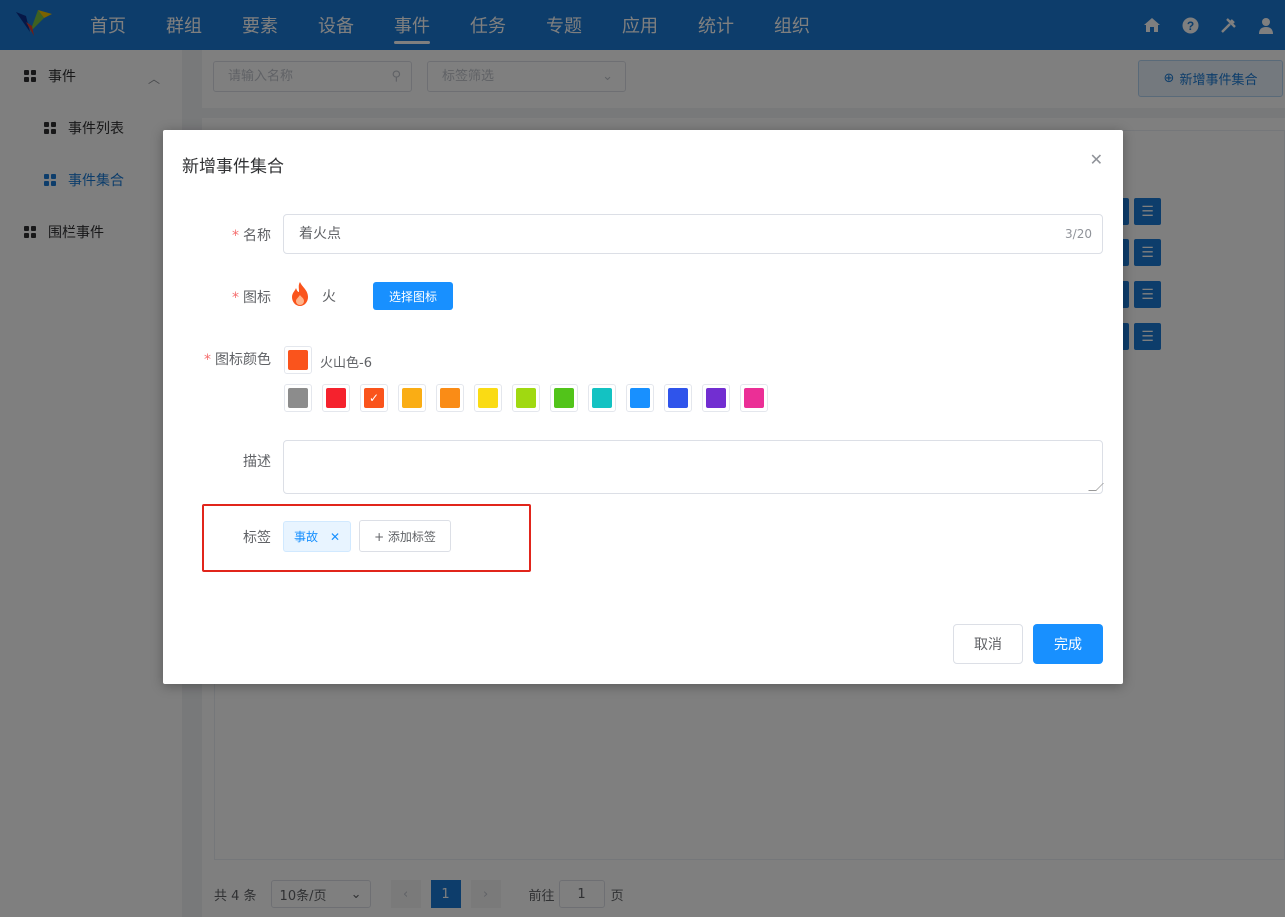 The image size is (1285, 917). What do you see at coordinates (320, 234) in the screenshot?
I see `name-value: 着火点` at bounding box center [320, 234].